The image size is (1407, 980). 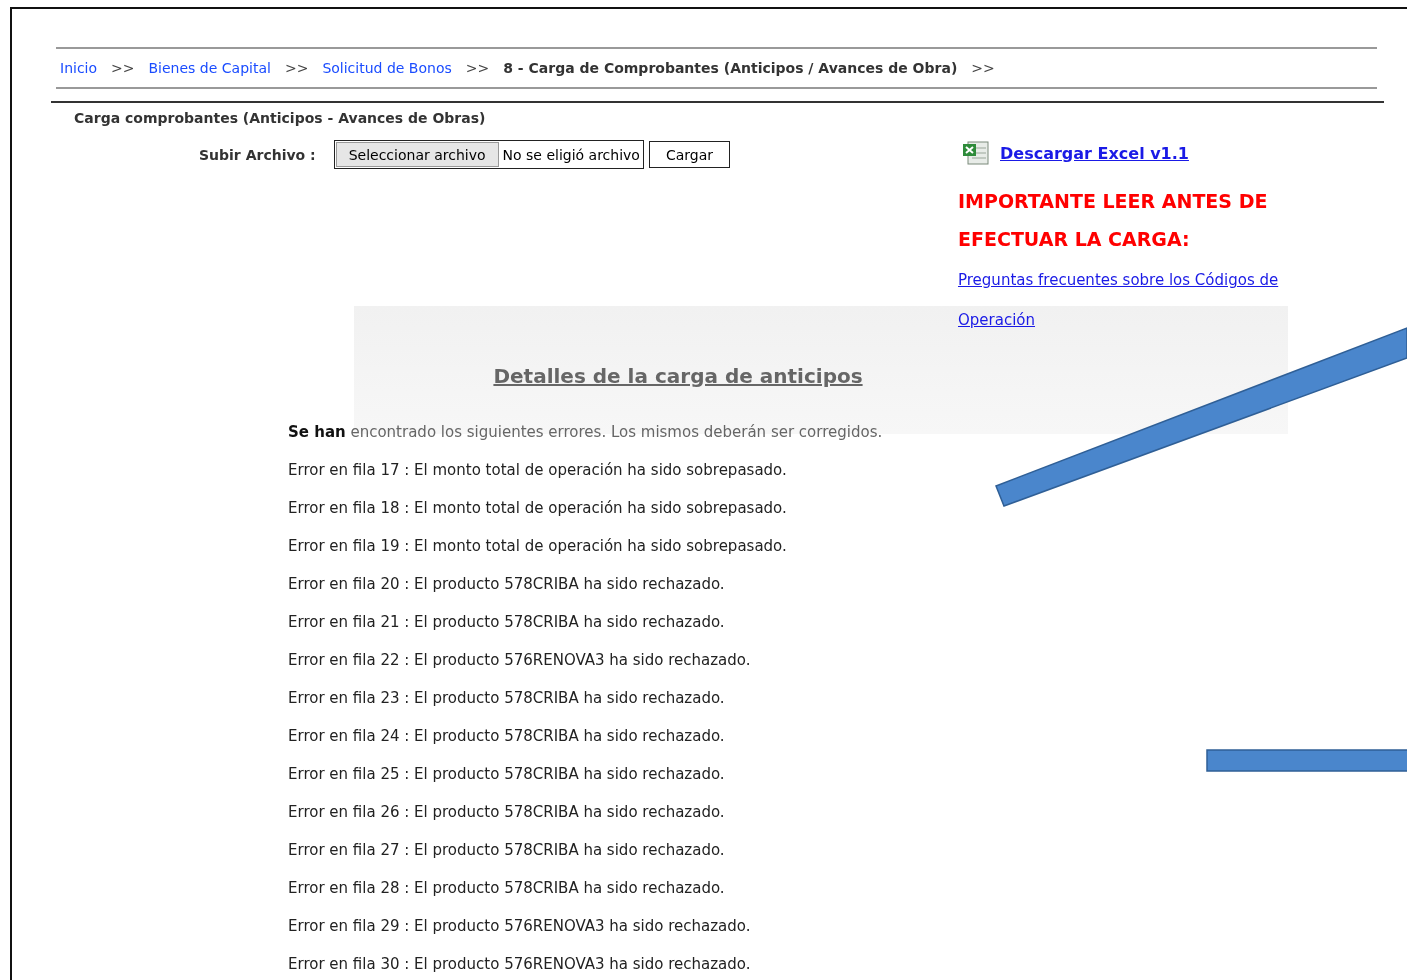 What do you see at coordinates (79, 68) in the screenshot?
I see `breadcrumb-link: Inicio` at bounding box center [79, 68].